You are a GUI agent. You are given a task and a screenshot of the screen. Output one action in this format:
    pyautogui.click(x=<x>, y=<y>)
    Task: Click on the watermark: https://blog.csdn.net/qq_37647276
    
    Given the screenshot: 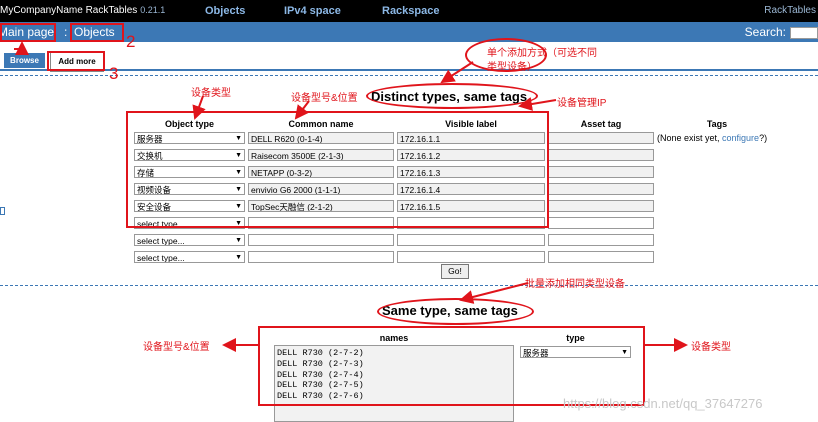 What is the action you would take?
    pyautogui.click(x=663, y=403)
    